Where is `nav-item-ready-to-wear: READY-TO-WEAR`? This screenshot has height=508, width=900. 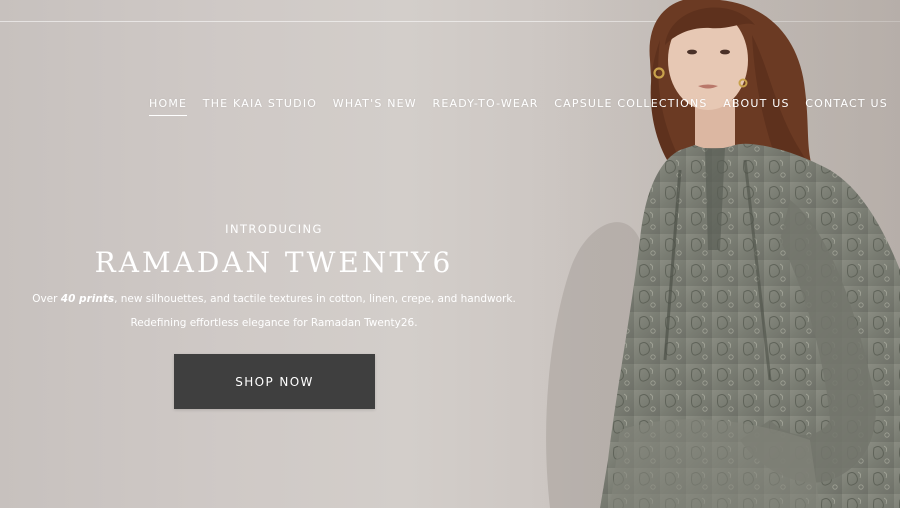
nav-item-ready-to-wear: READY-TO-WEAR is located at coordinates (485, 106).